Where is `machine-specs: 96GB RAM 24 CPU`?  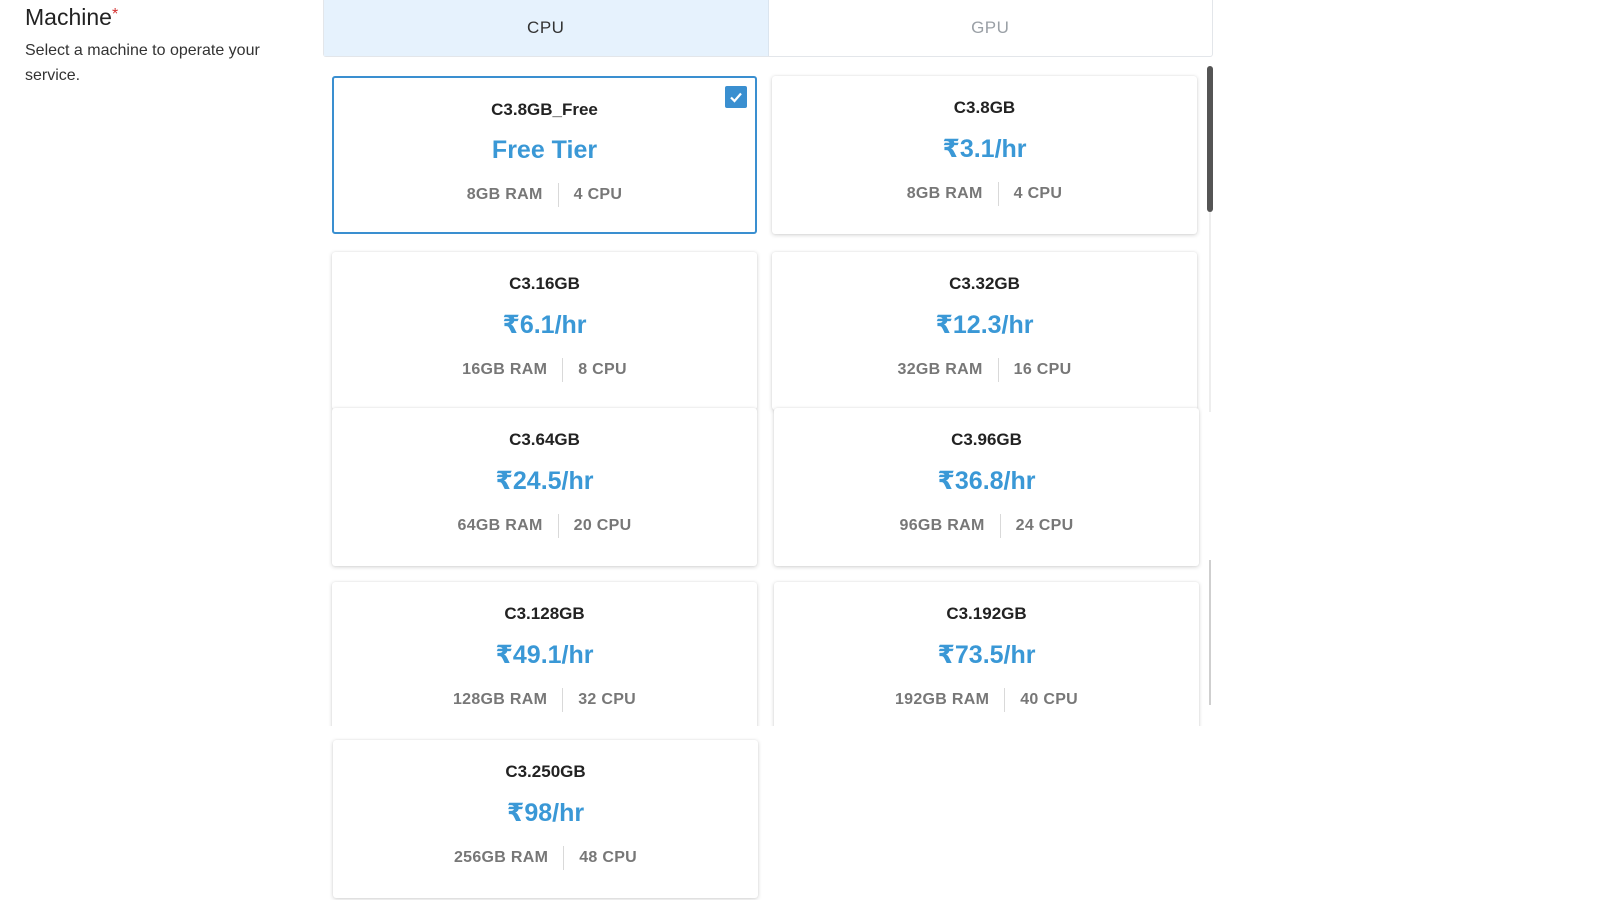 machine-specs: 96GB RAM 24 CPU is located at coordinates (986, 526).